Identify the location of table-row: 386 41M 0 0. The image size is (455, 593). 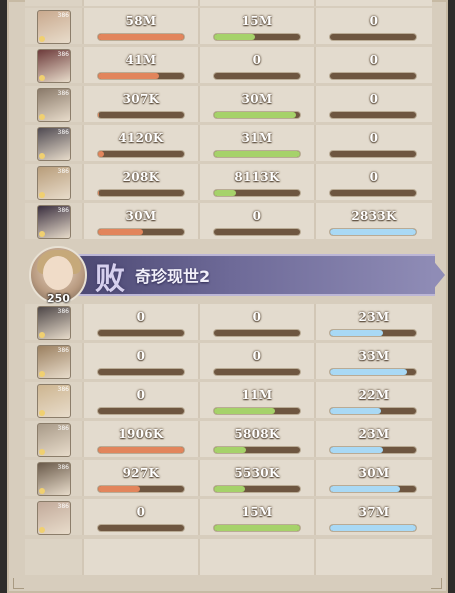
(228, 65).